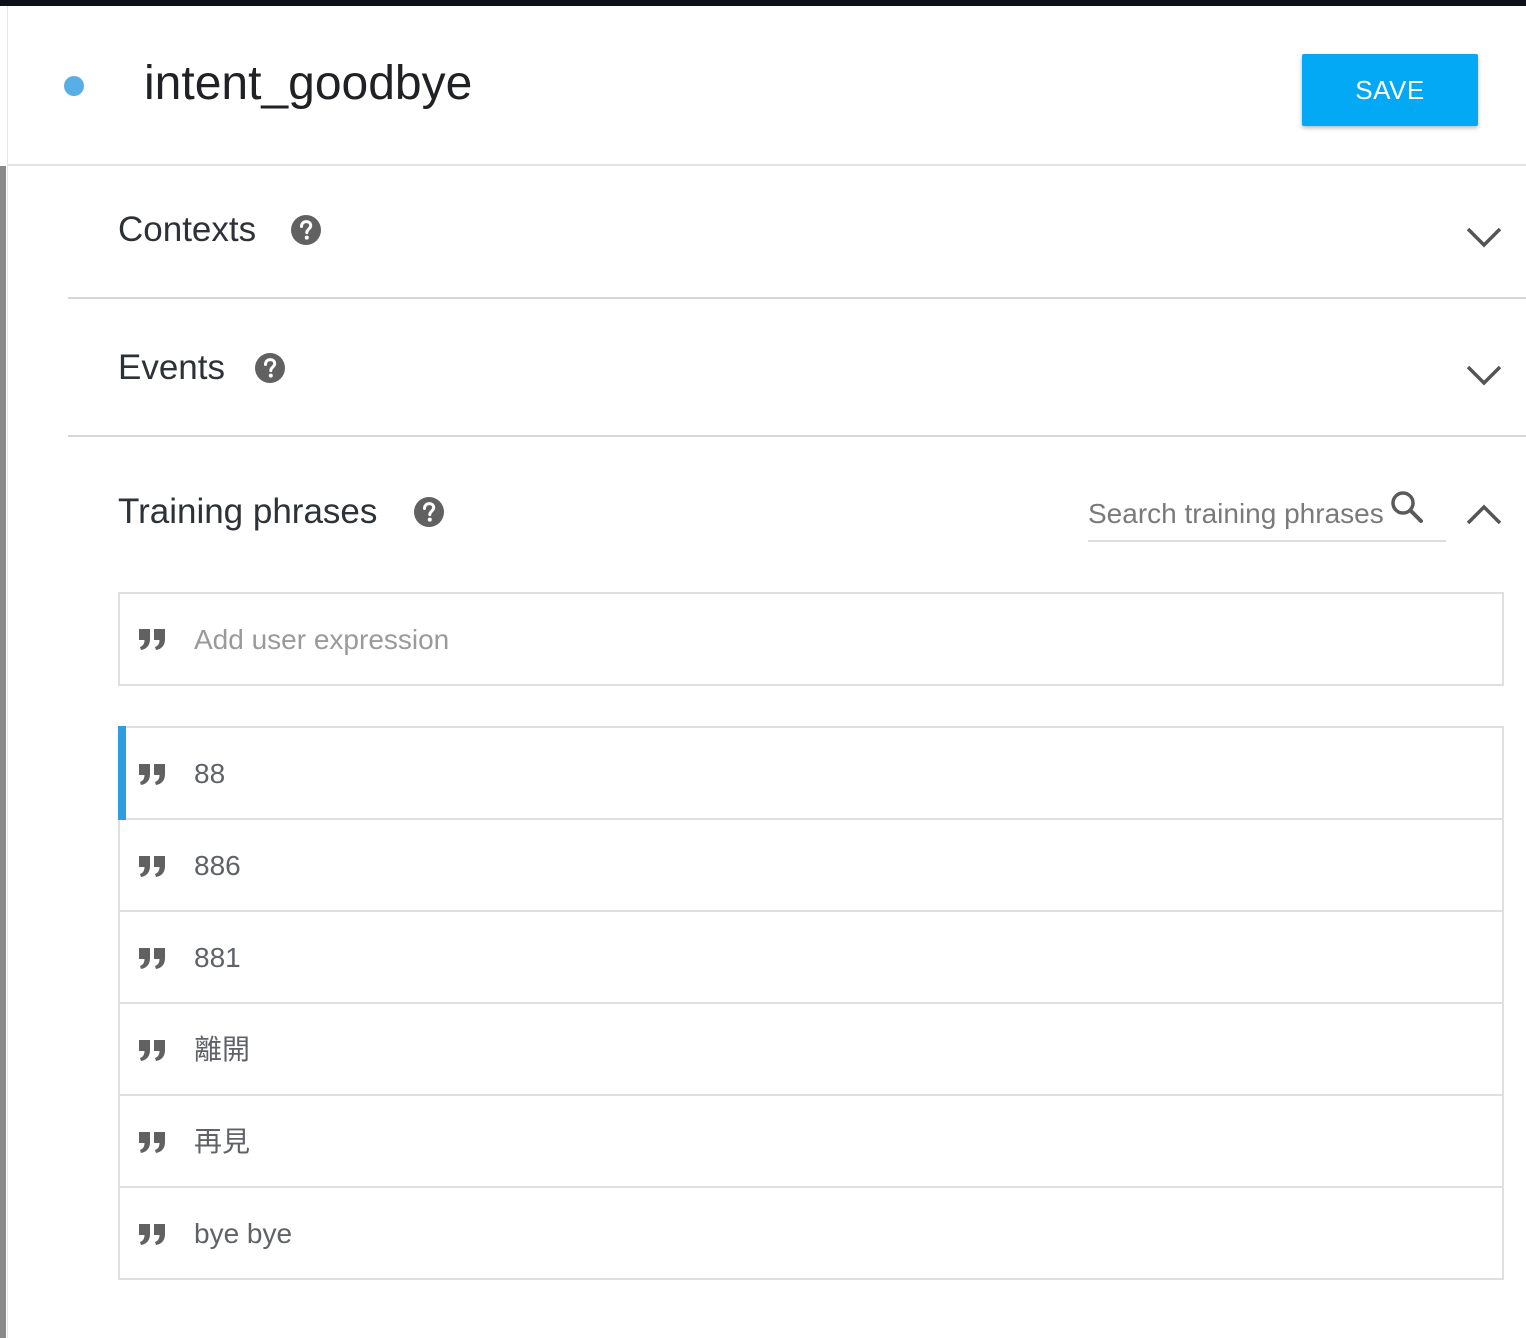 Image resolution: width=1526 pixels, height=1338 pixels. I want to click on intent-name: intent_goodbye, so click(308, 84).